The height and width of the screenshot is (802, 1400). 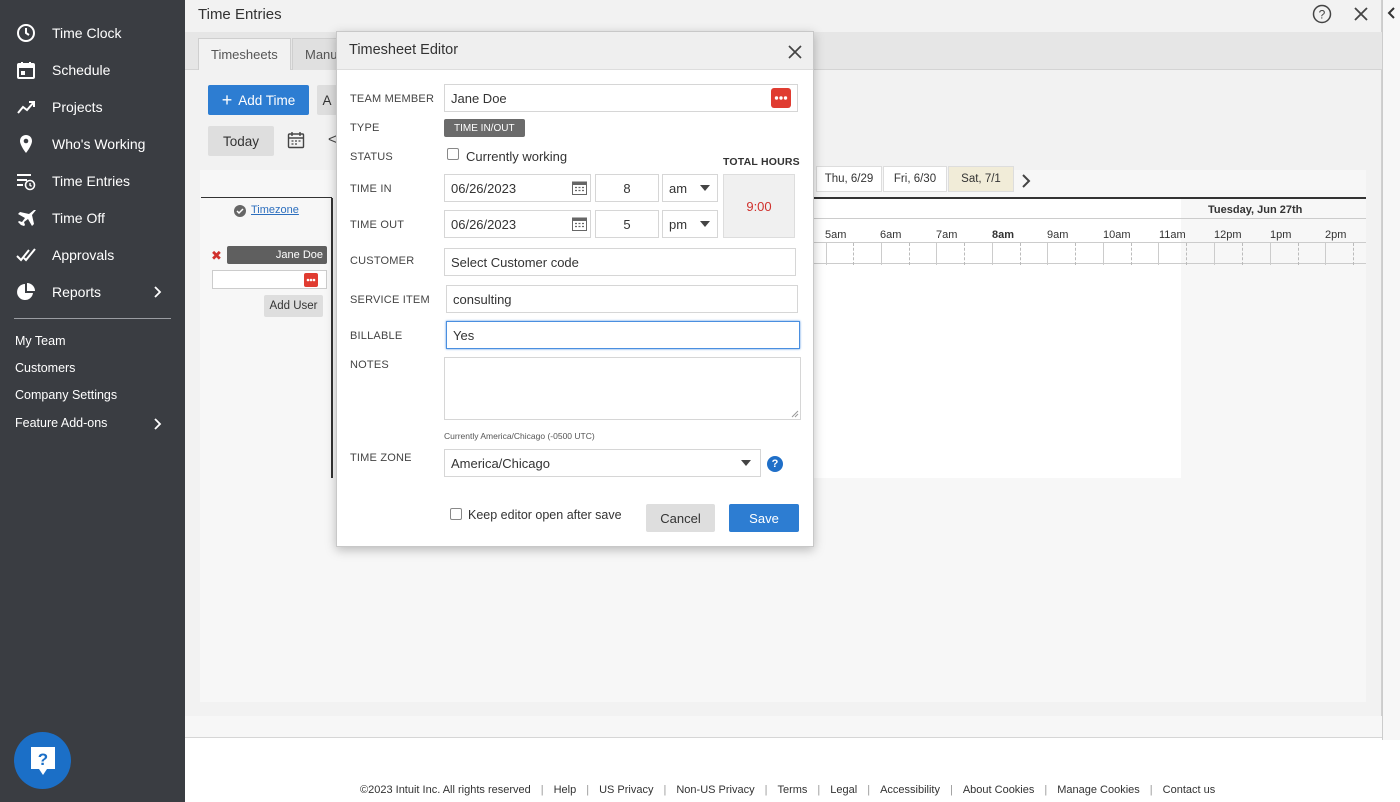 I want to click on remove-user-icon: ✖, so click(x=216, y=256).